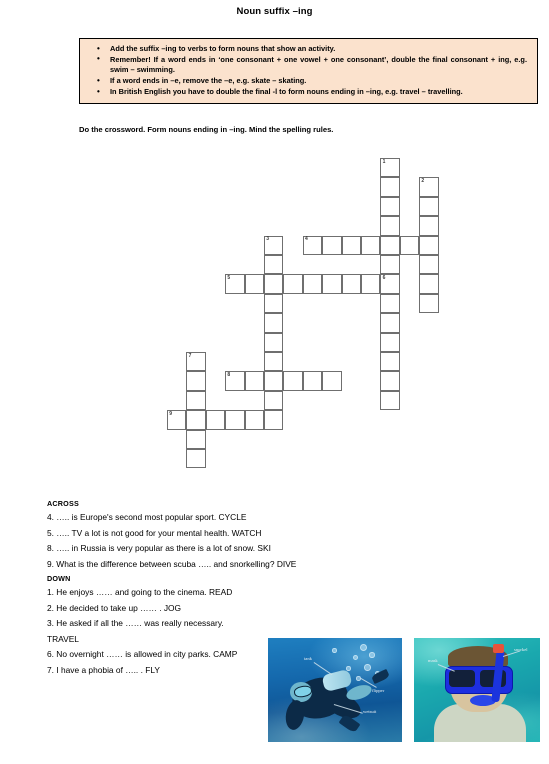  Describe the element at coordinates (59, 578) in the screenshot. I see `down-heading: DOWN` at that location.